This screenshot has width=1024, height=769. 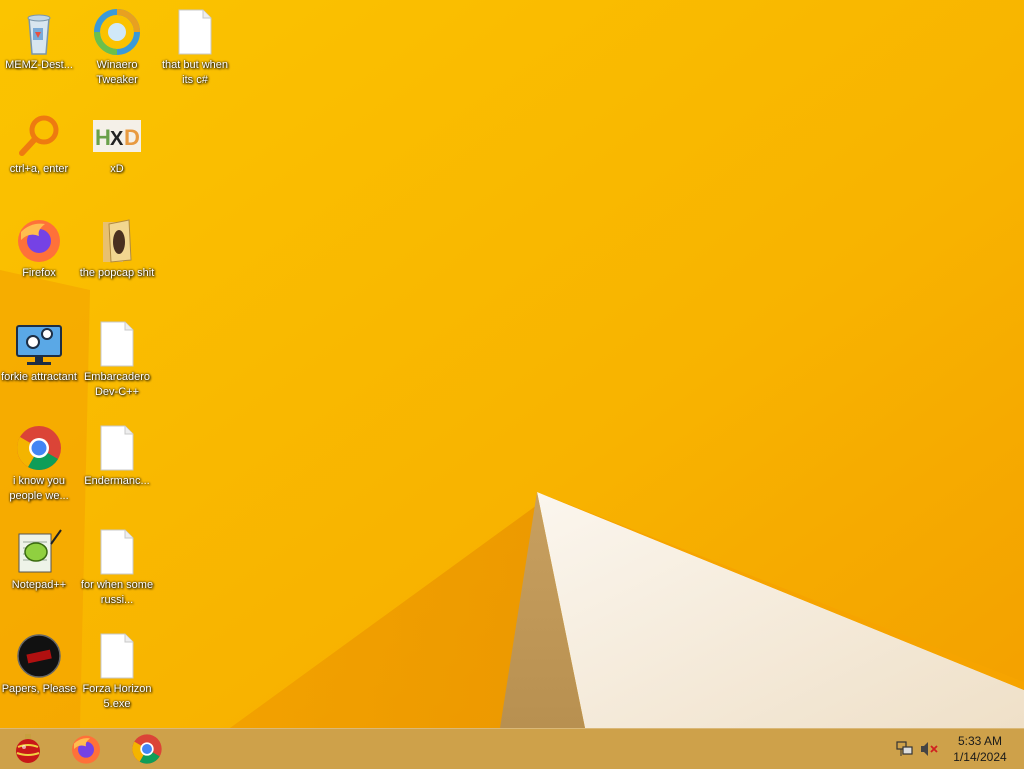 I want to click on taskbar-button-chrome, so click(x=147, y=749).